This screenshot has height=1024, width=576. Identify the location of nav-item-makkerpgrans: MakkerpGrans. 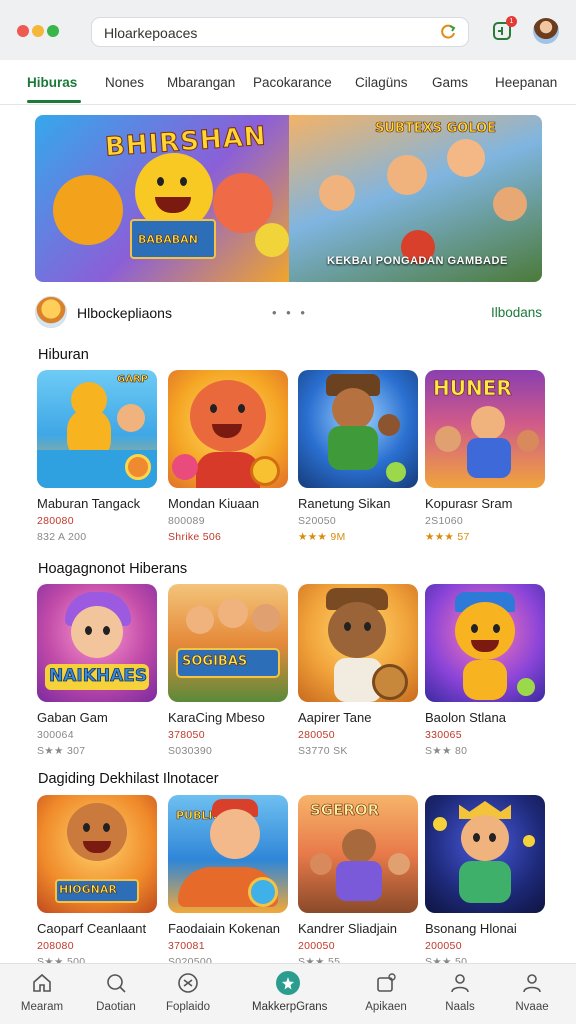
(290, 994).